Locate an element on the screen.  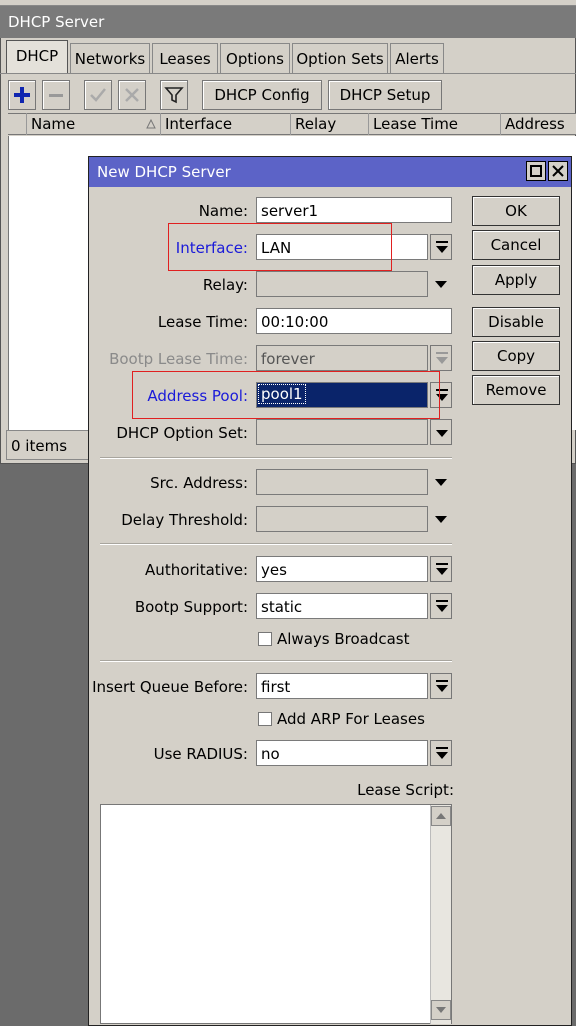
check-icon is located at coordinates (98, 95).